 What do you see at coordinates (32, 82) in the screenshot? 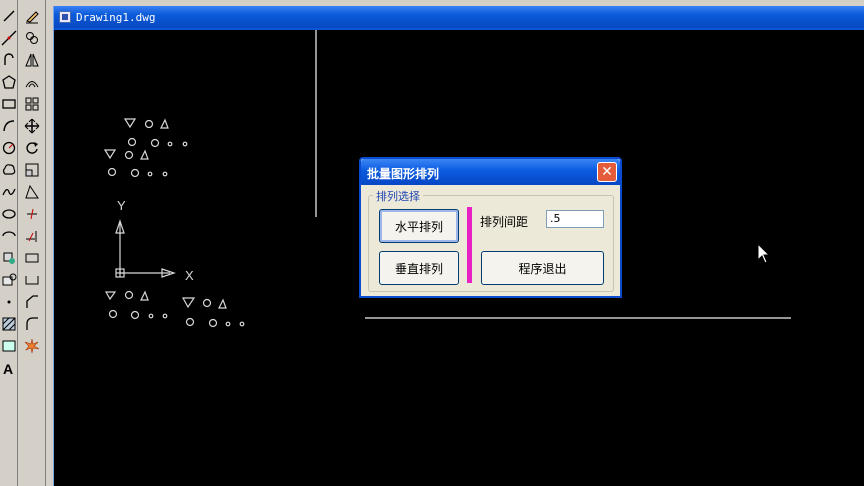
I see `offset-icon` at bounding box center [32, 82].